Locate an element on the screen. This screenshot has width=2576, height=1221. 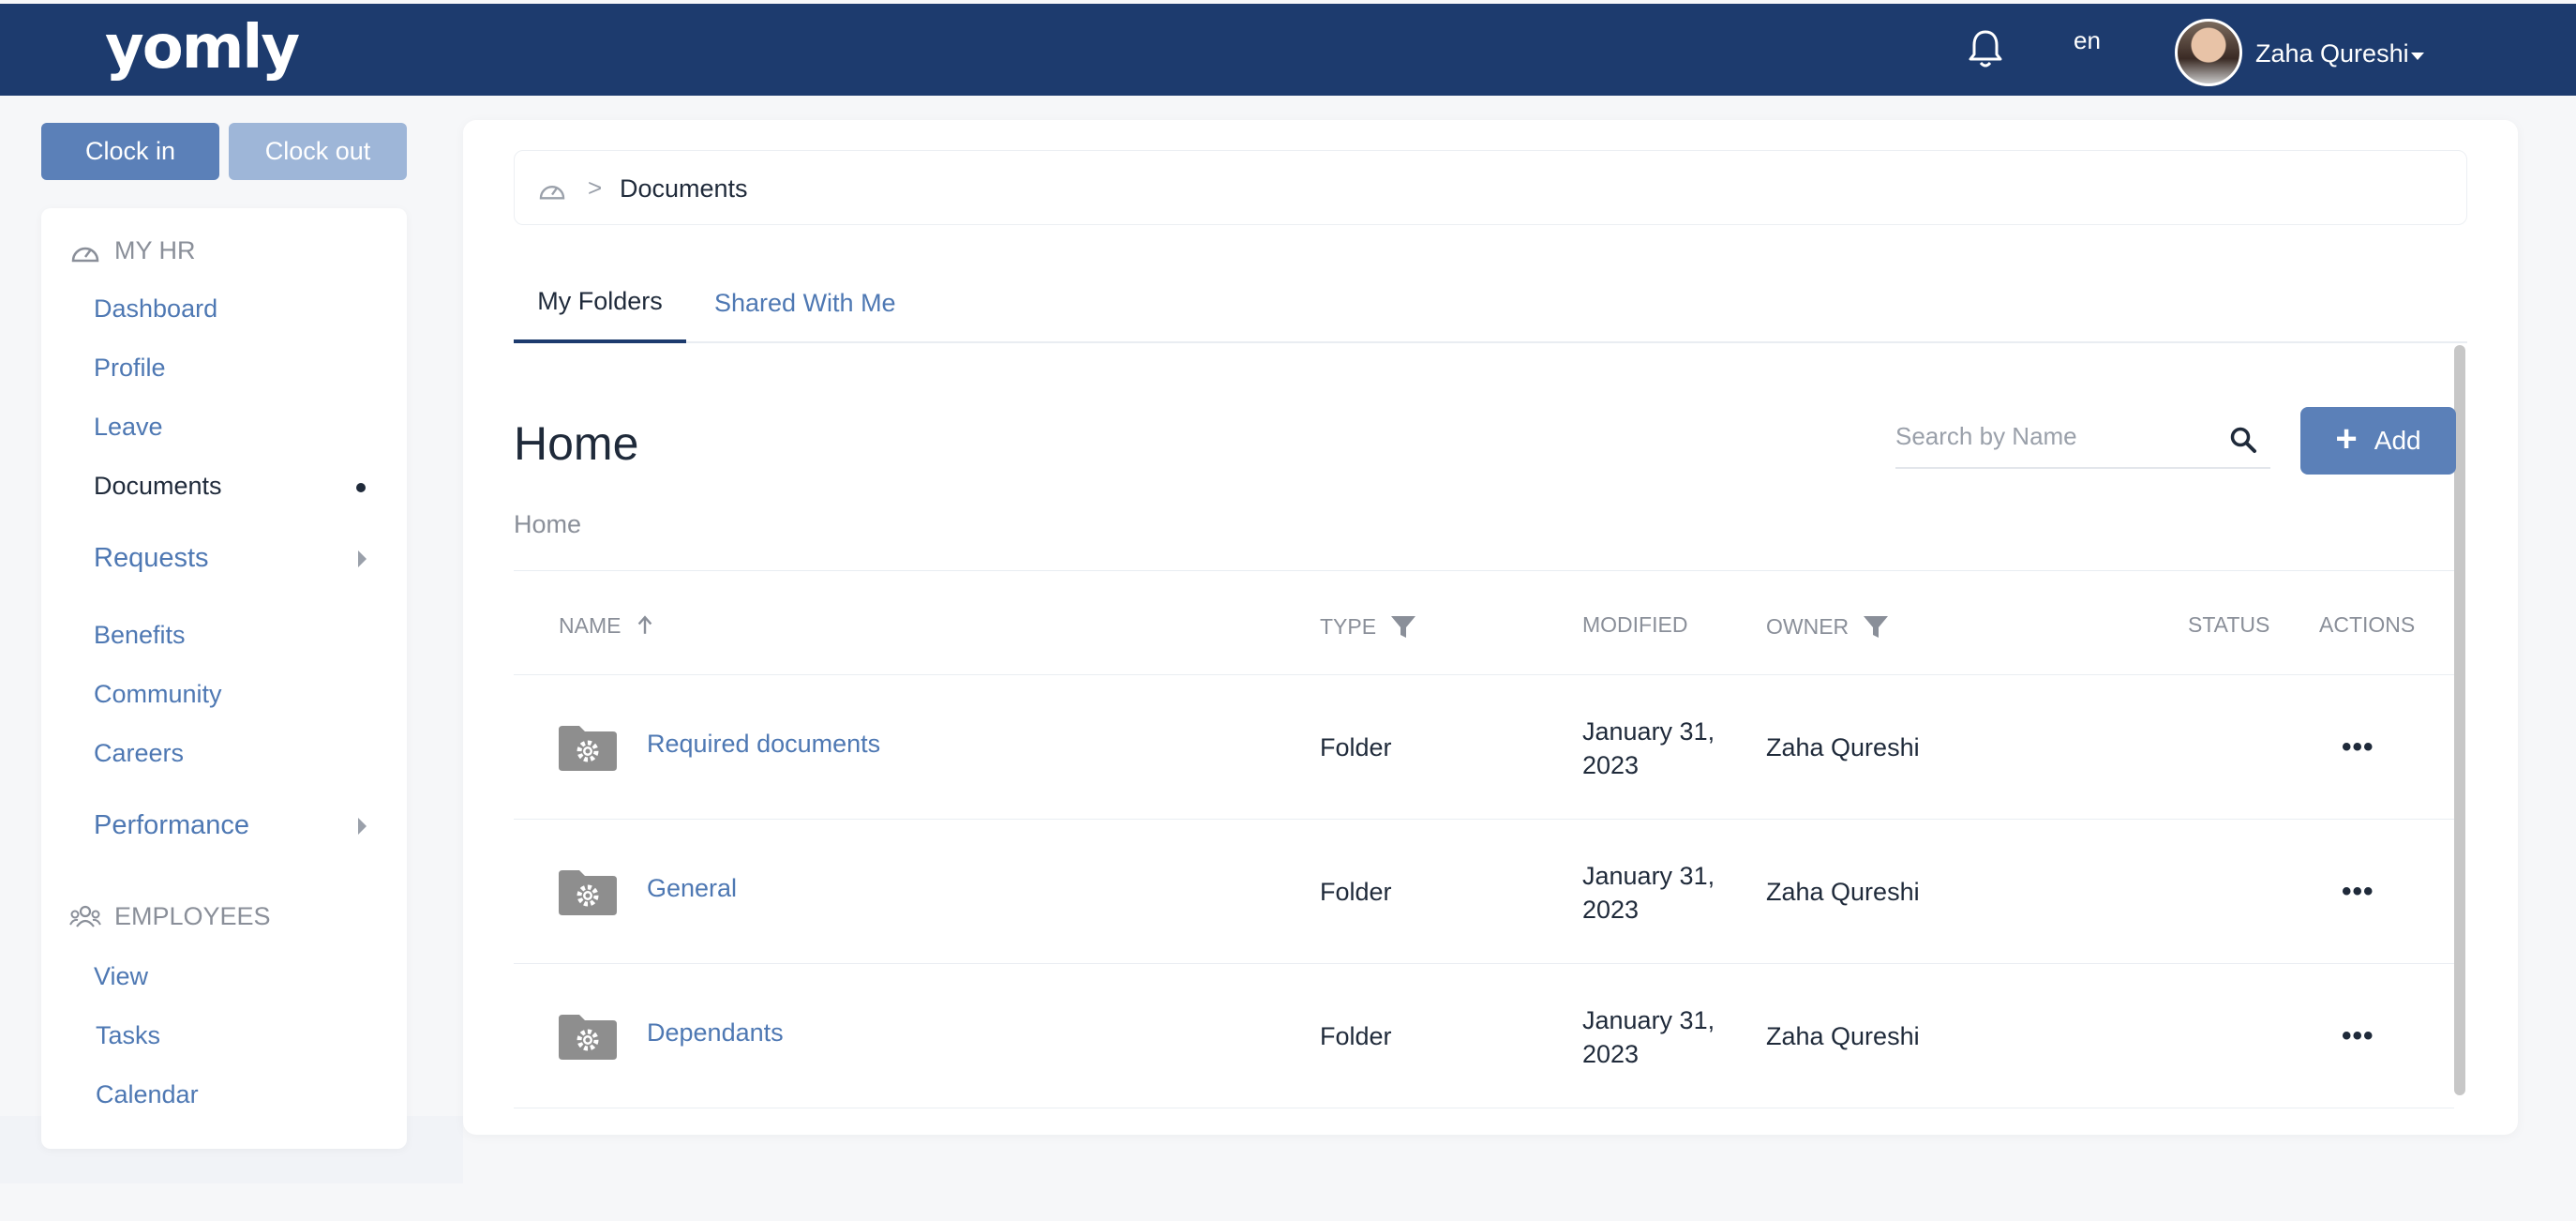
folder-name-link: General is located at coordinates (692, 888).